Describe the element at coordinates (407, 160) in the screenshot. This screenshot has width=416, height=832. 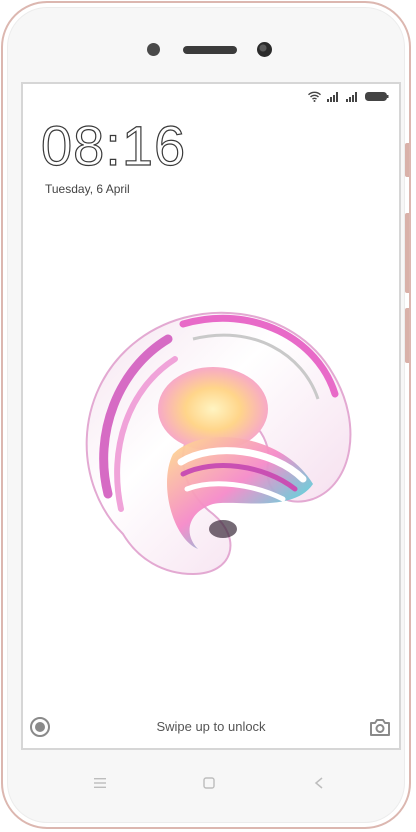
I see `volume-up-key` at that location.